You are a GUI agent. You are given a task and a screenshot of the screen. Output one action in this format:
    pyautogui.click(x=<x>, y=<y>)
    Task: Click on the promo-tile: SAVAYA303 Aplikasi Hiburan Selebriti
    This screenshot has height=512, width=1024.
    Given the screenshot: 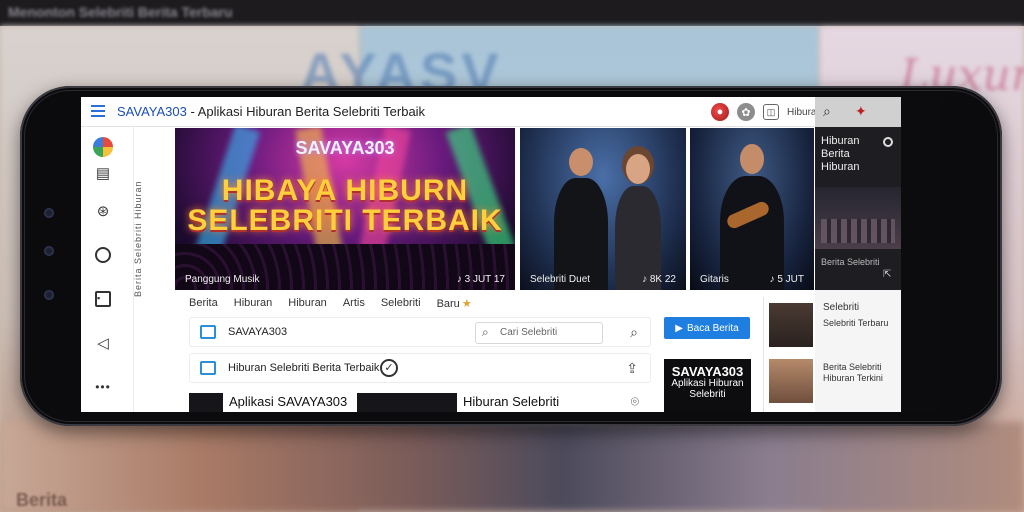 What is the action you would take?
    pyautogui.click(x=707, y=385)
    